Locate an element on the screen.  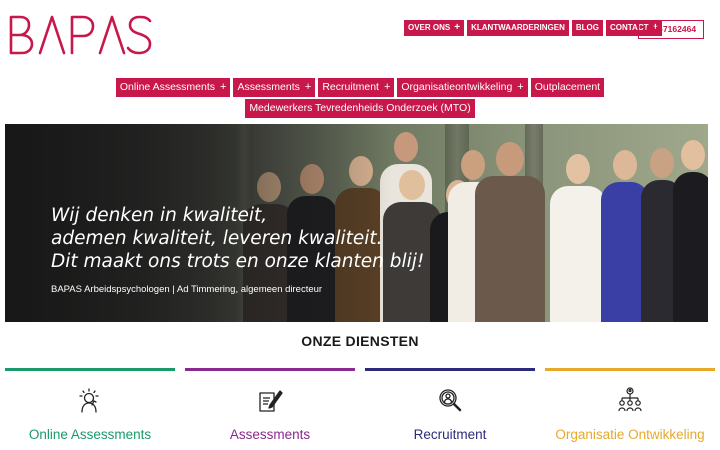
main-nav-label: Organisatieontwikkeling is located at coordinates (457, 87).